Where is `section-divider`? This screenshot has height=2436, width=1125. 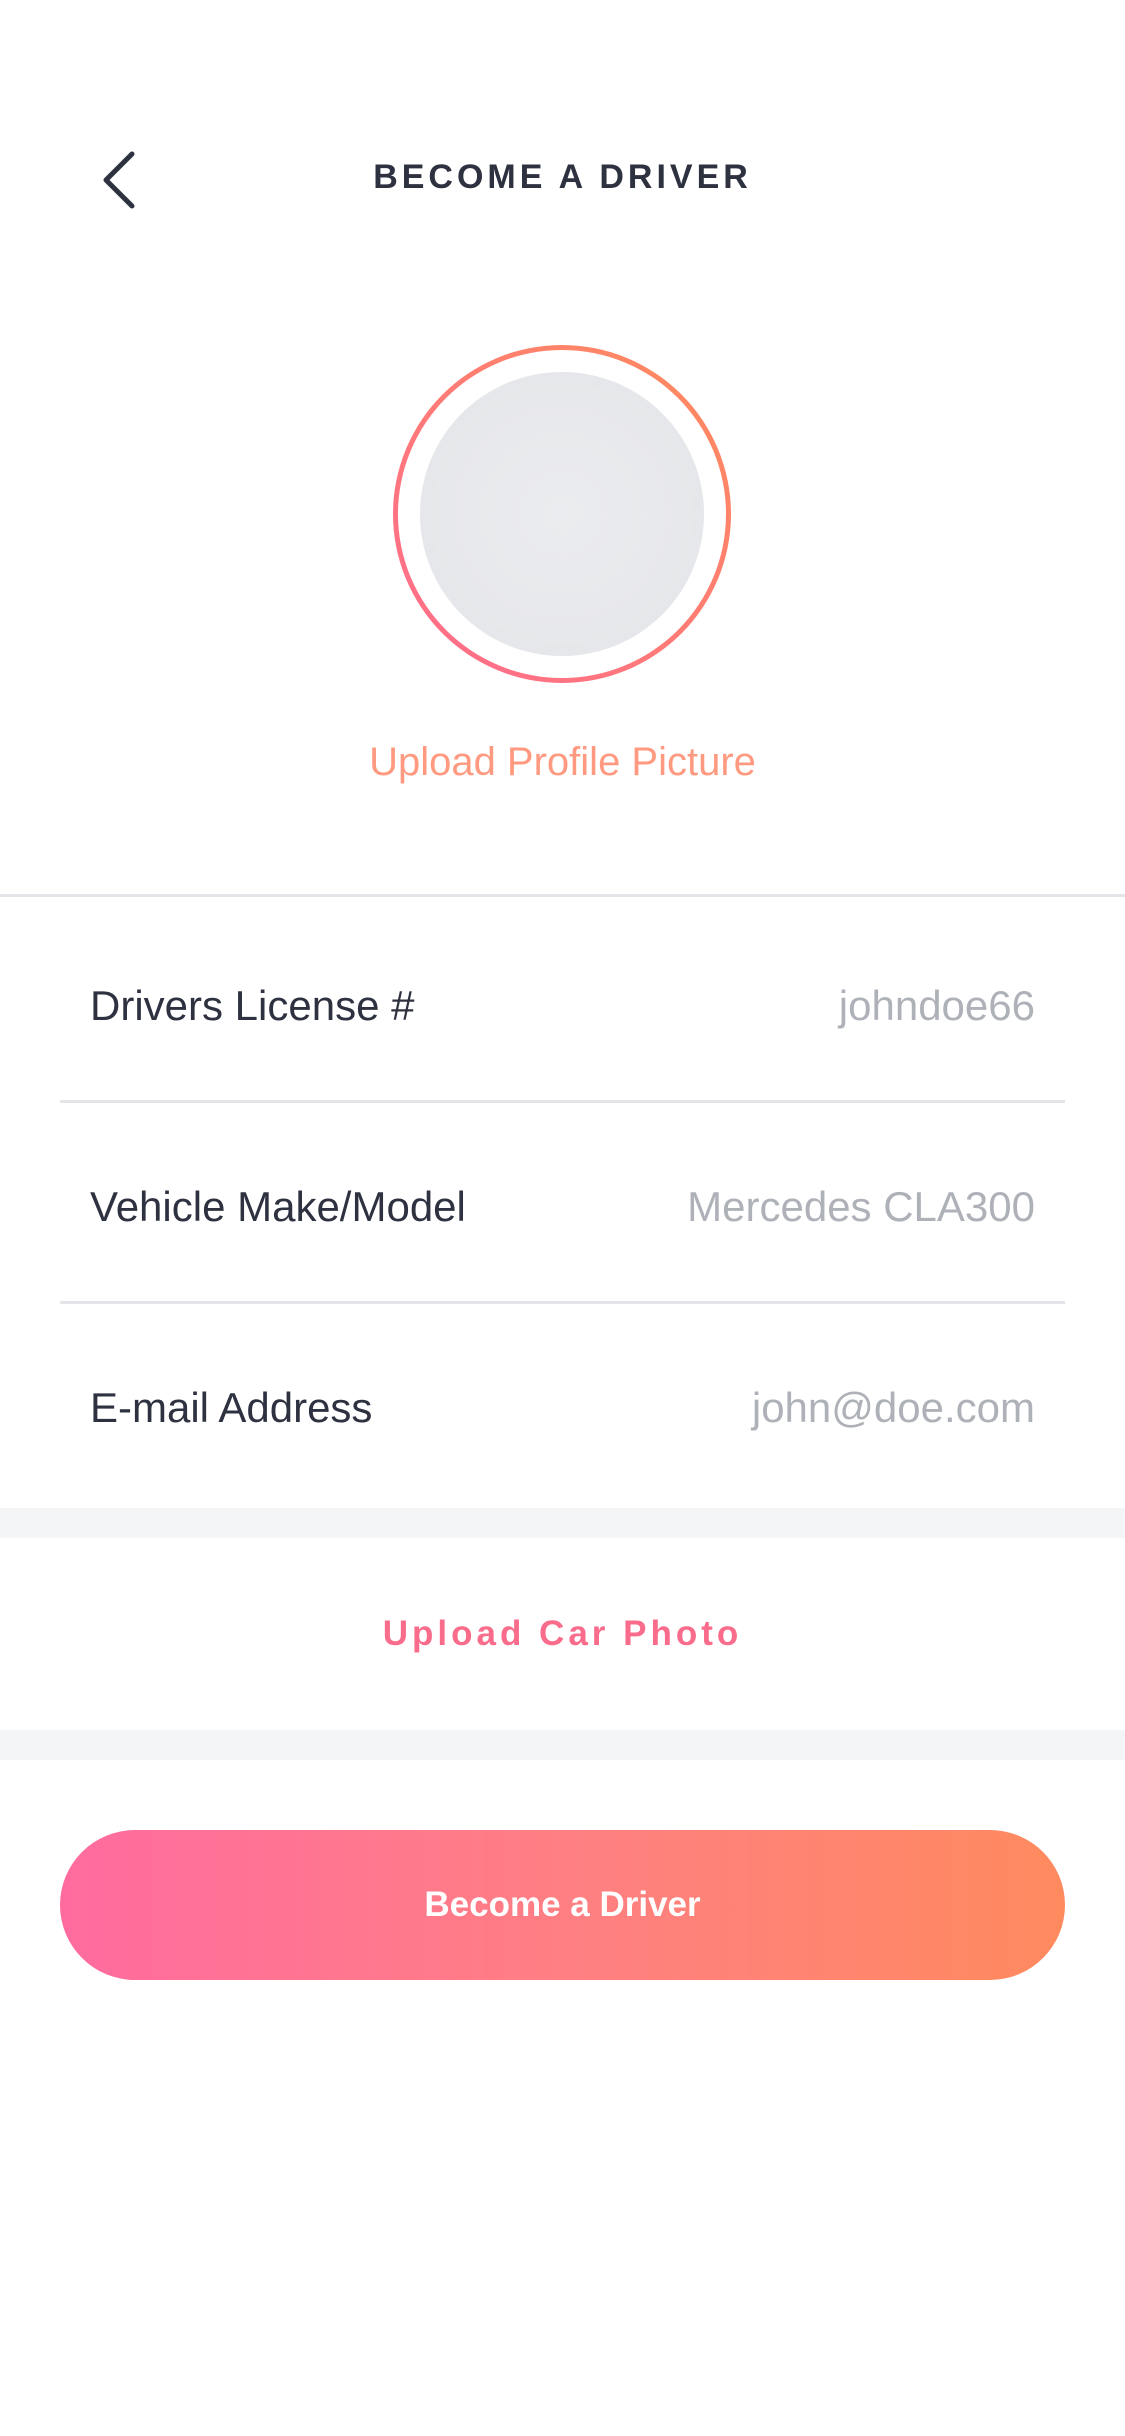 section-divider is located at coordinates (562, 895).